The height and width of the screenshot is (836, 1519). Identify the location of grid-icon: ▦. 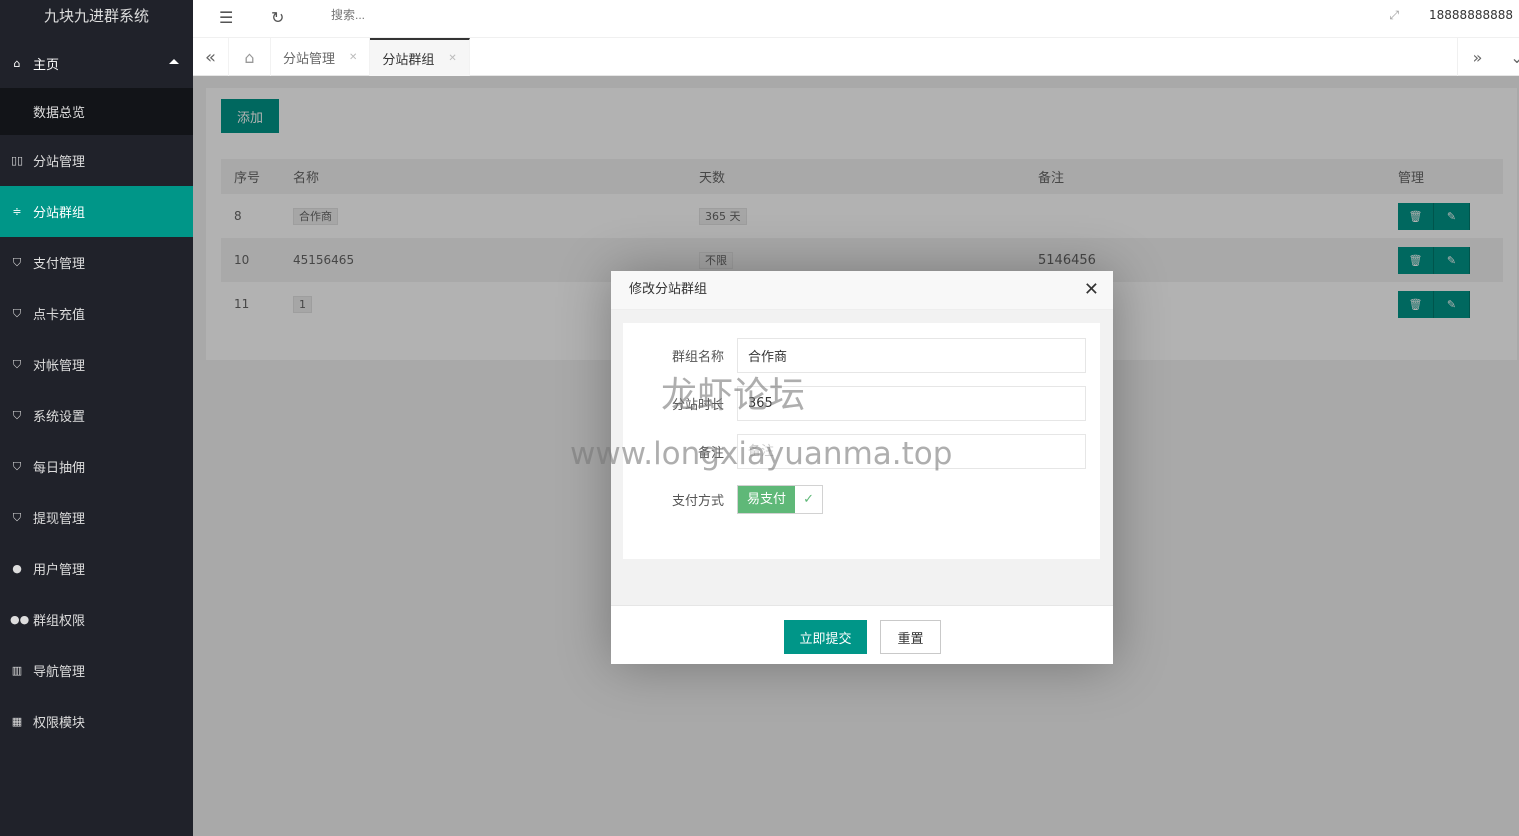
(17, 721).